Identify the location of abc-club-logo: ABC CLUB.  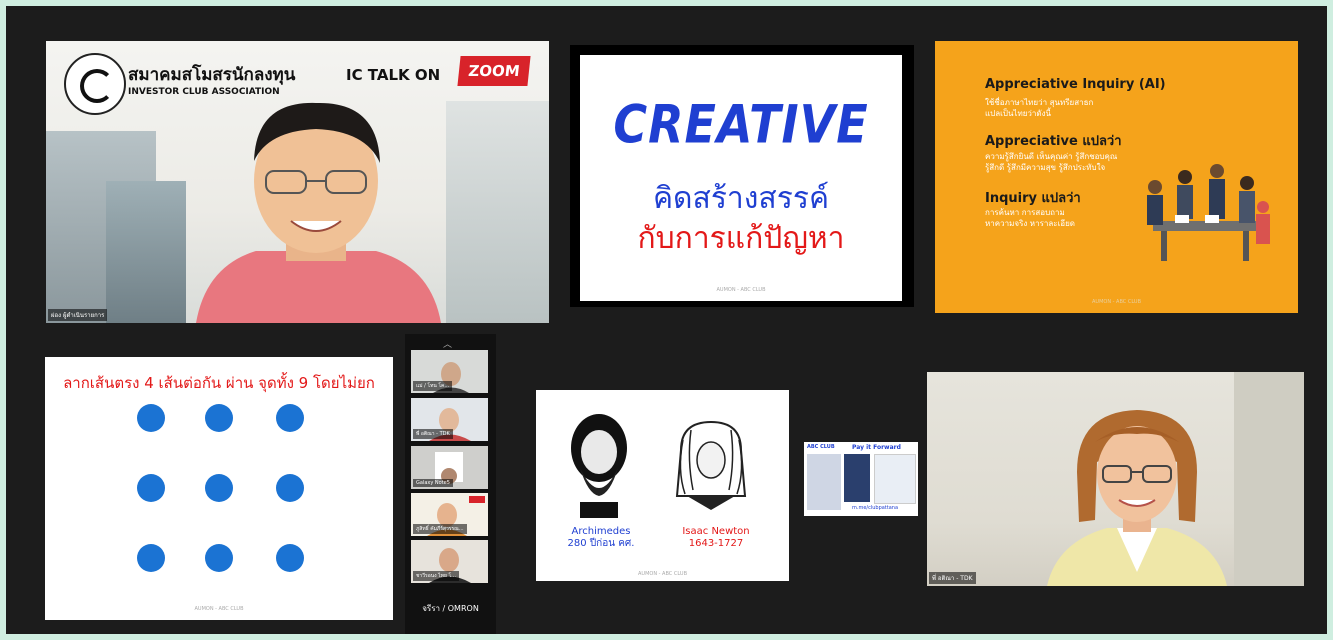
(821, 447).